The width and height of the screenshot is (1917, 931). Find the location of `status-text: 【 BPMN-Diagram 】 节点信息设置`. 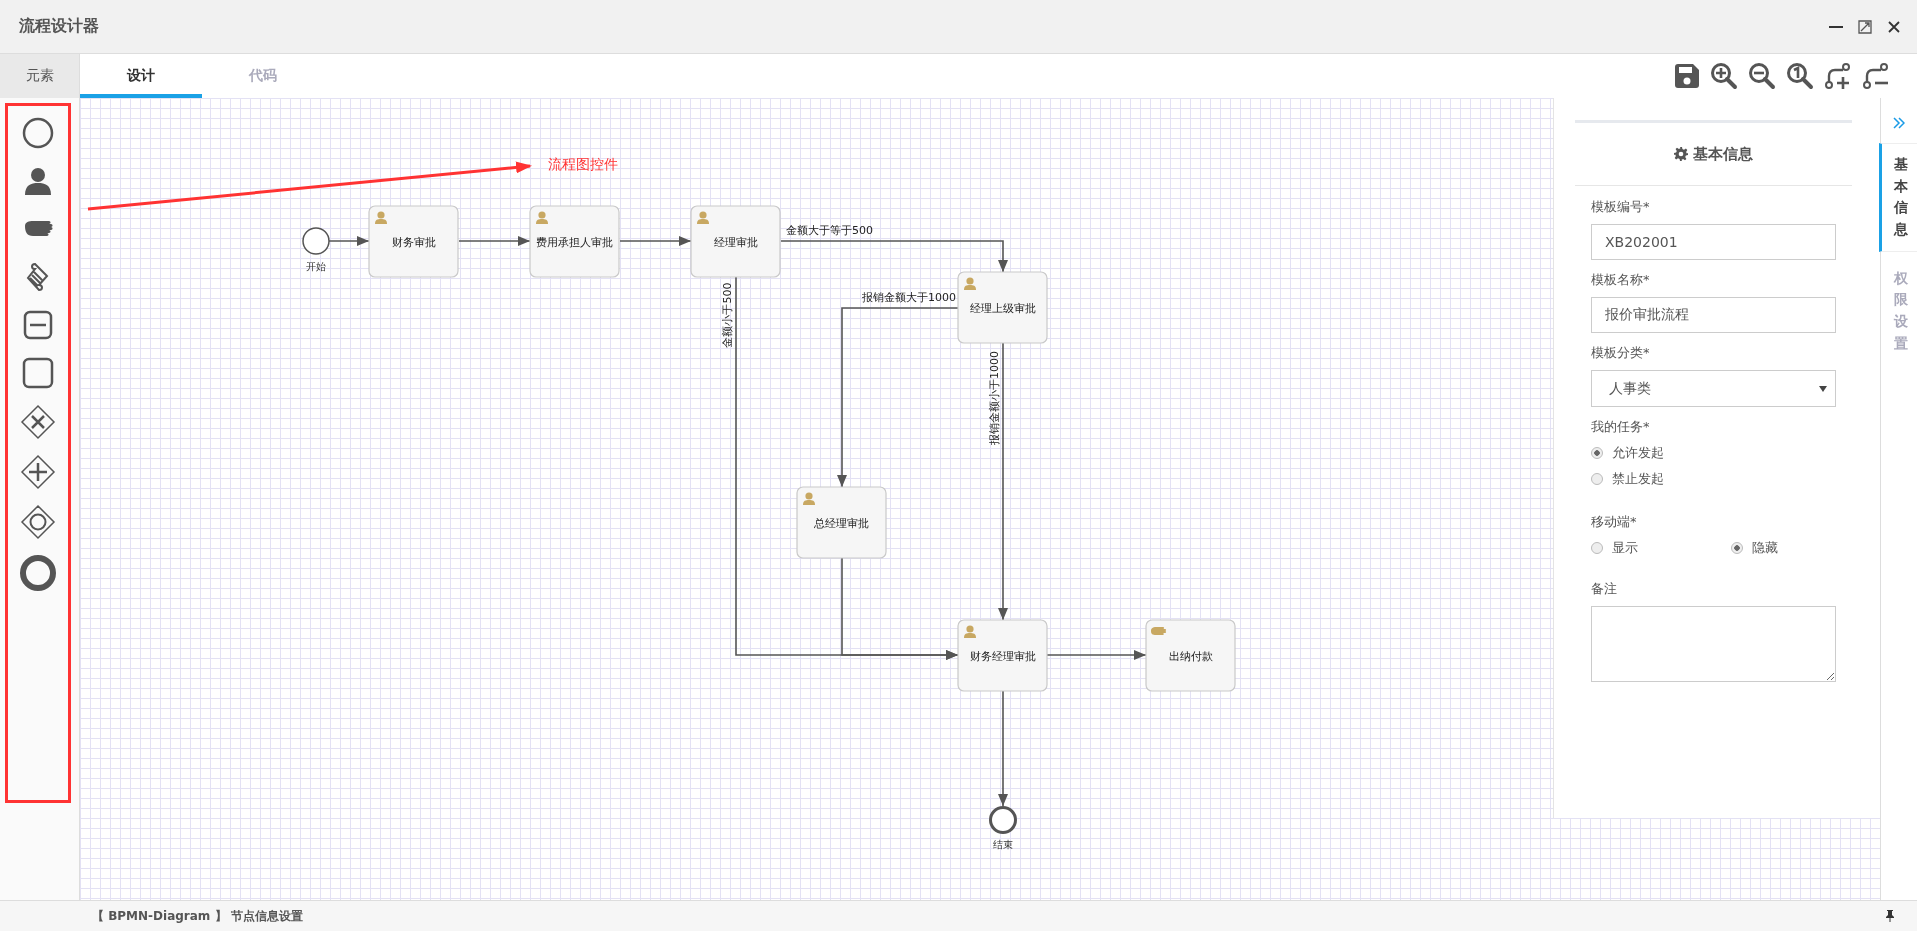

status-text: 【 BPMN-Diagram 】 节点信息设置 is located at coordinates (197, 916).